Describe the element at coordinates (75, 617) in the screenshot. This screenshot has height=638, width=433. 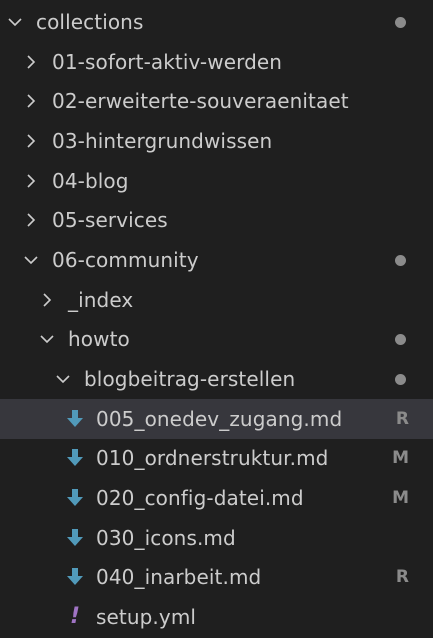
I see `yaml-exclamation-icon: !` at that location.